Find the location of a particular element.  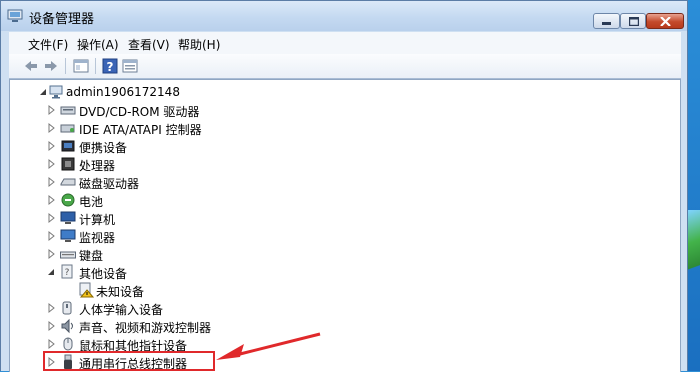

tree-item-label: 处理器 is located at coordinates (97, 166).